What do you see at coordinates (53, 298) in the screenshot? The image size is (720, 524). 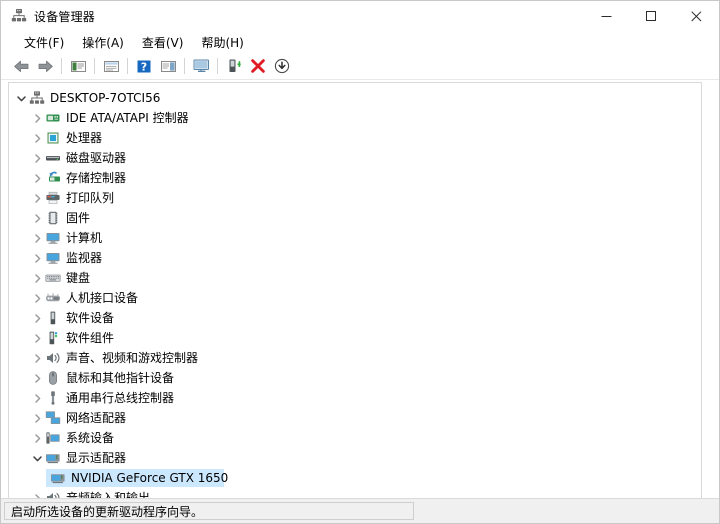 I see `hid-icon` at bounding box center [53, 298].